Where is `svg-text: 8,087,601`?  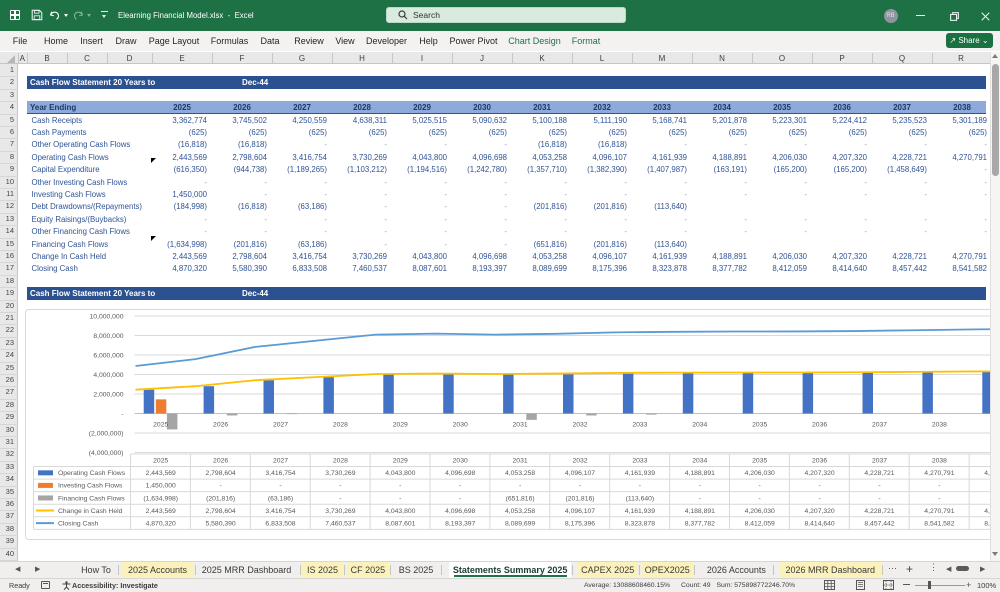
svg-text: 8,087,601 is located at coordinates (400, 524).